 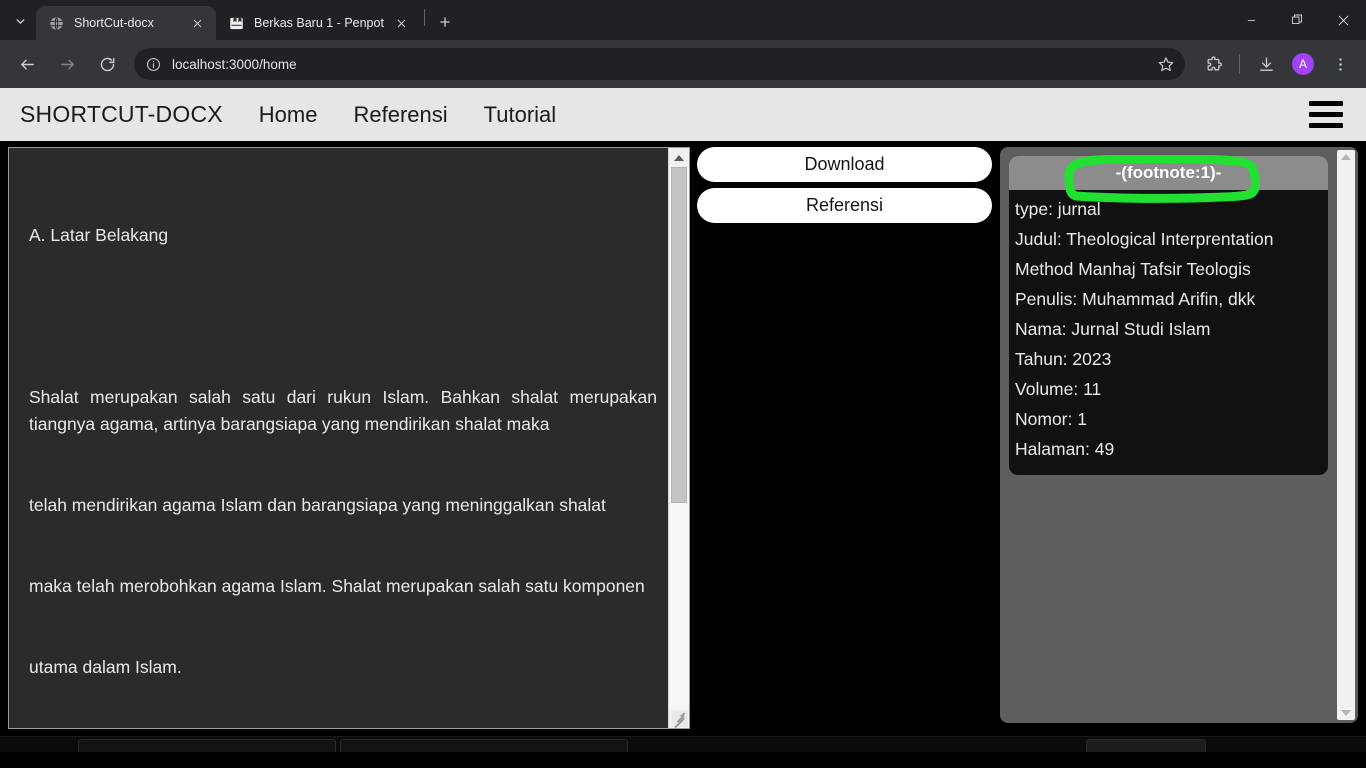 I want to click on scrollbar-thumb, so click(x=679, y=335).